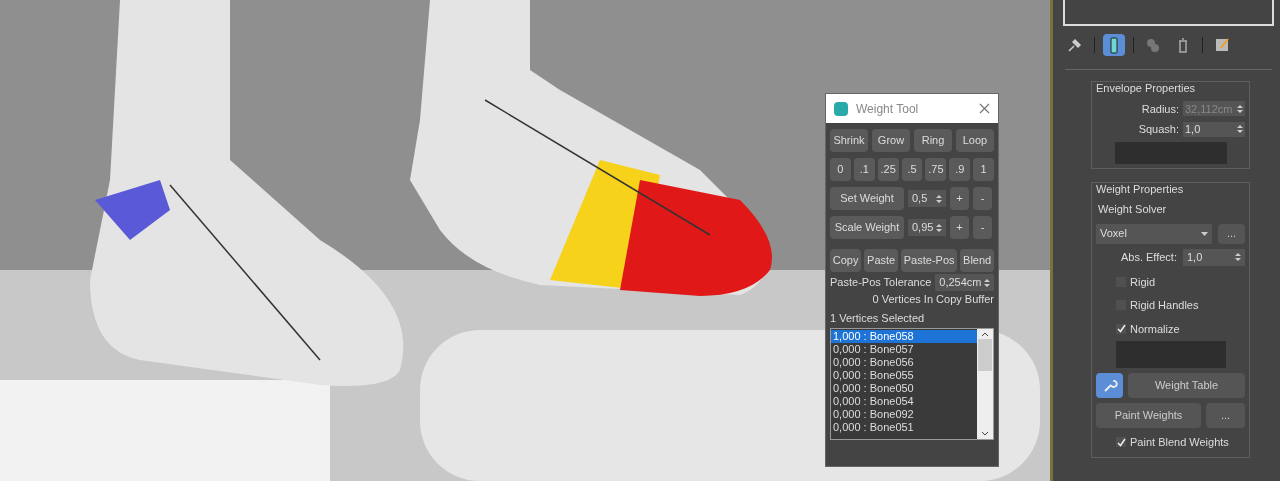 Image resolution: width=1280 pixels, height=481 pixels. What do you see at coordinates (983, 169) in the screenshot?
I see `tool-button: 1` at bounding box center [983, 169].